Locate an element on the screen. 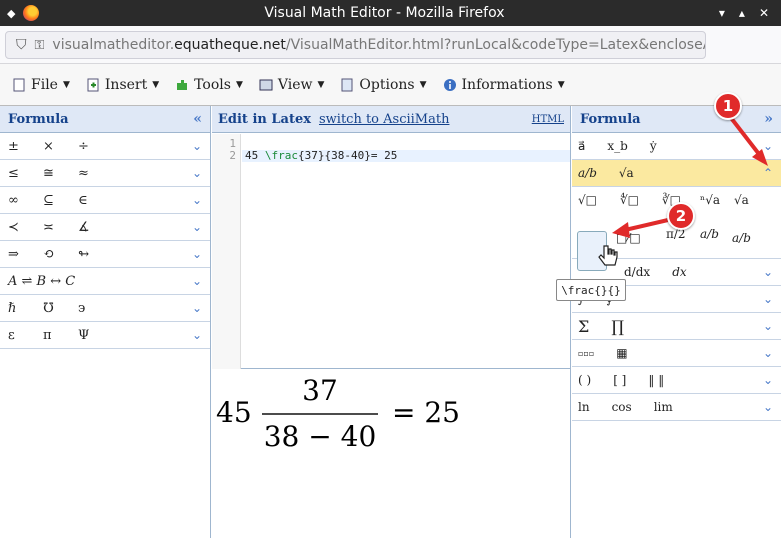  step-badge-1: 1 is located at coordinates (728, 106).